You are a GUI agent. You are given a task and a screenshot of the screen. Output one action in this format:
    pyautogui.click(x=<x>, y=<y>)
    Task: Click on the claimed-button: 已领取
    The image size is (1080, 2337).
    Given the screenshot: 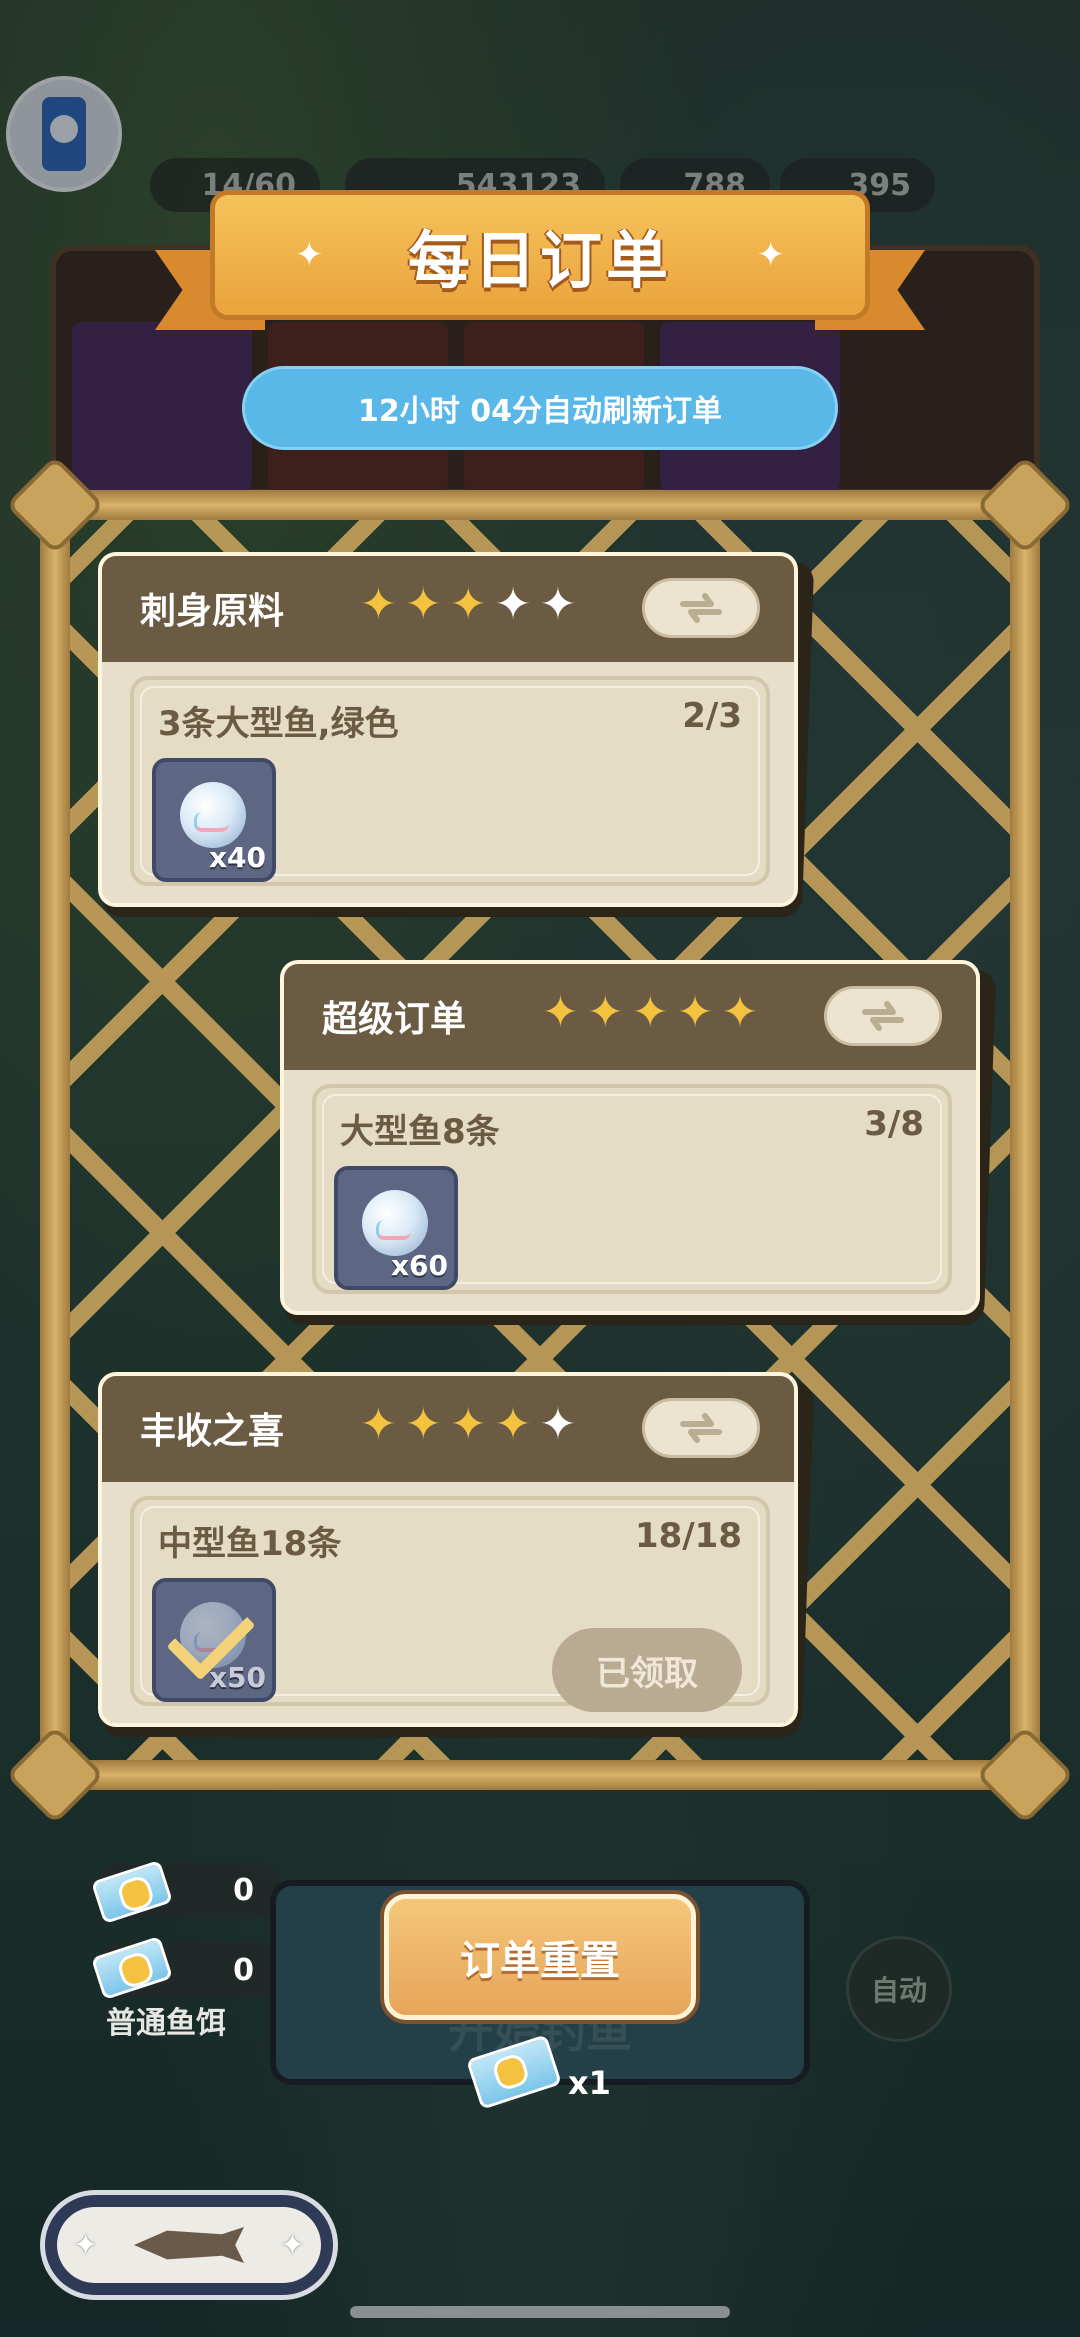 What is the action you would take?
    pyautogui.click(x=647, y=1670)
    